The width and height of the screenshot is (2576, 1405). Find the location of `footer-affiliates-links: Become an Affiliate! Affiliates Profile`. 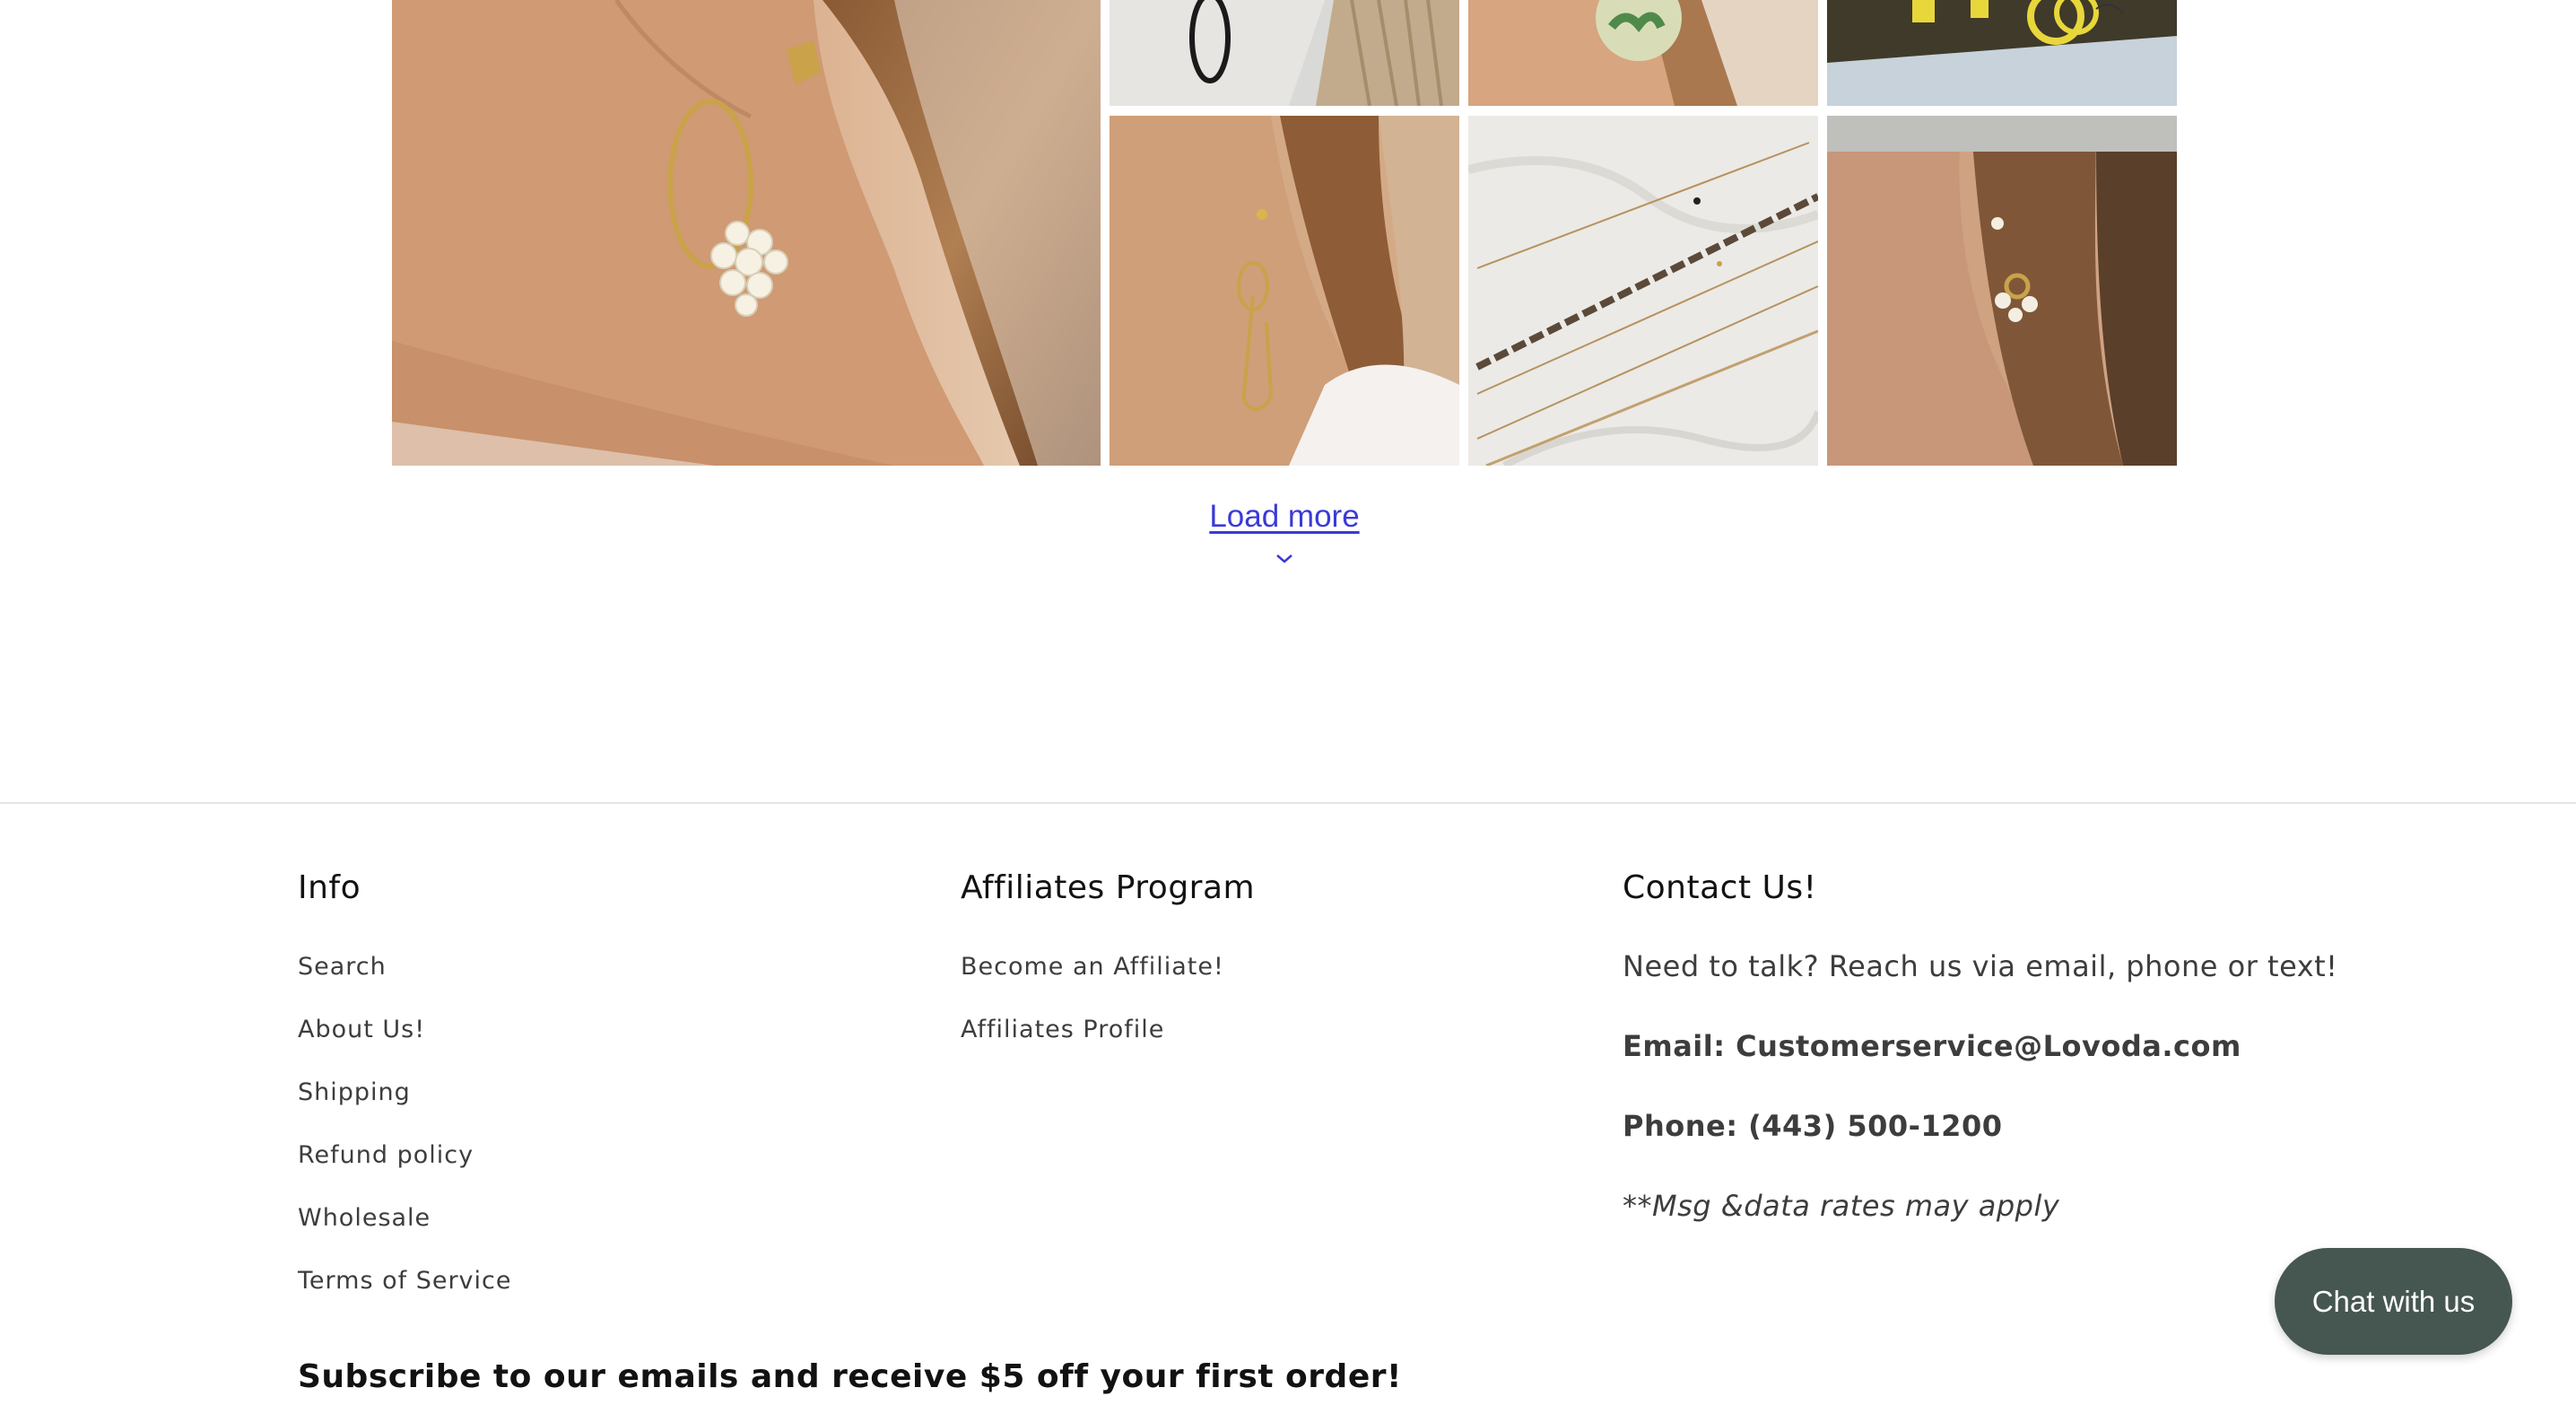

footer-affiliates-links: Become an Affiliate! Affiliates Profile is located at coordinates (1230, 1012).